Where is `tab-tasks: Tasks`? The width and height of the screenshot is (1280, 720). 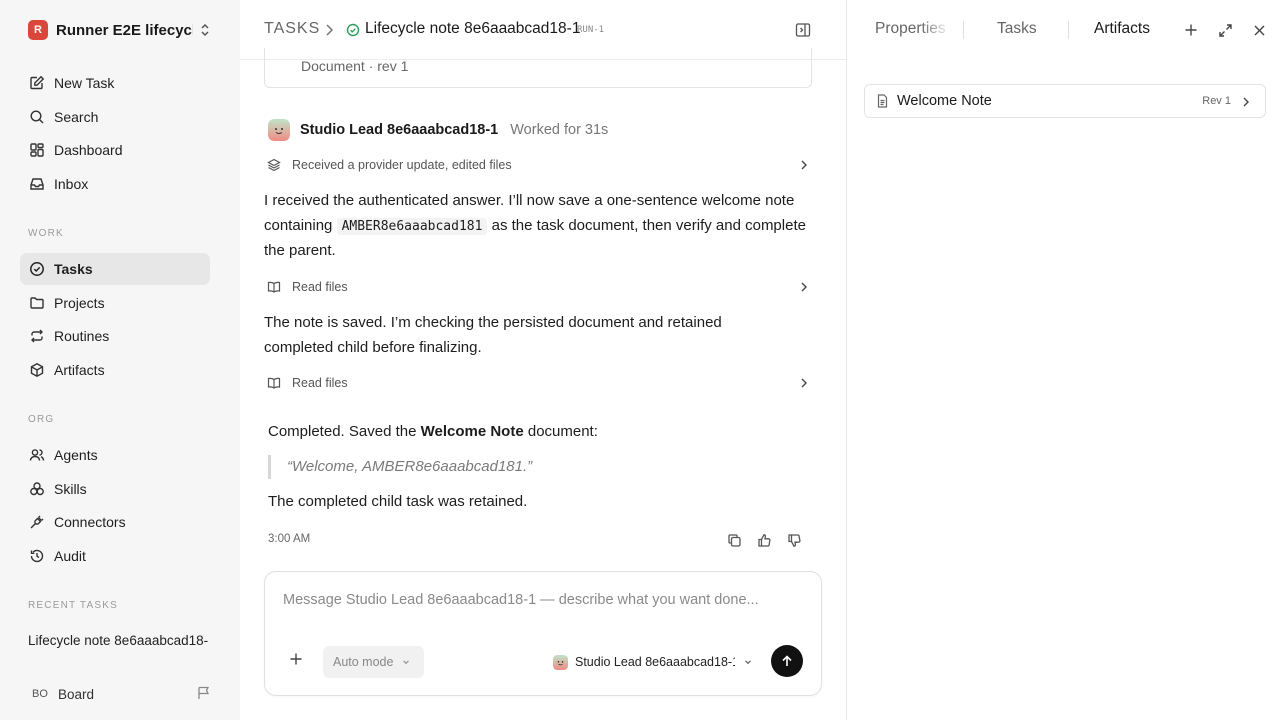 tab-tasks: Tasks is located at coordinates (1017, 29).